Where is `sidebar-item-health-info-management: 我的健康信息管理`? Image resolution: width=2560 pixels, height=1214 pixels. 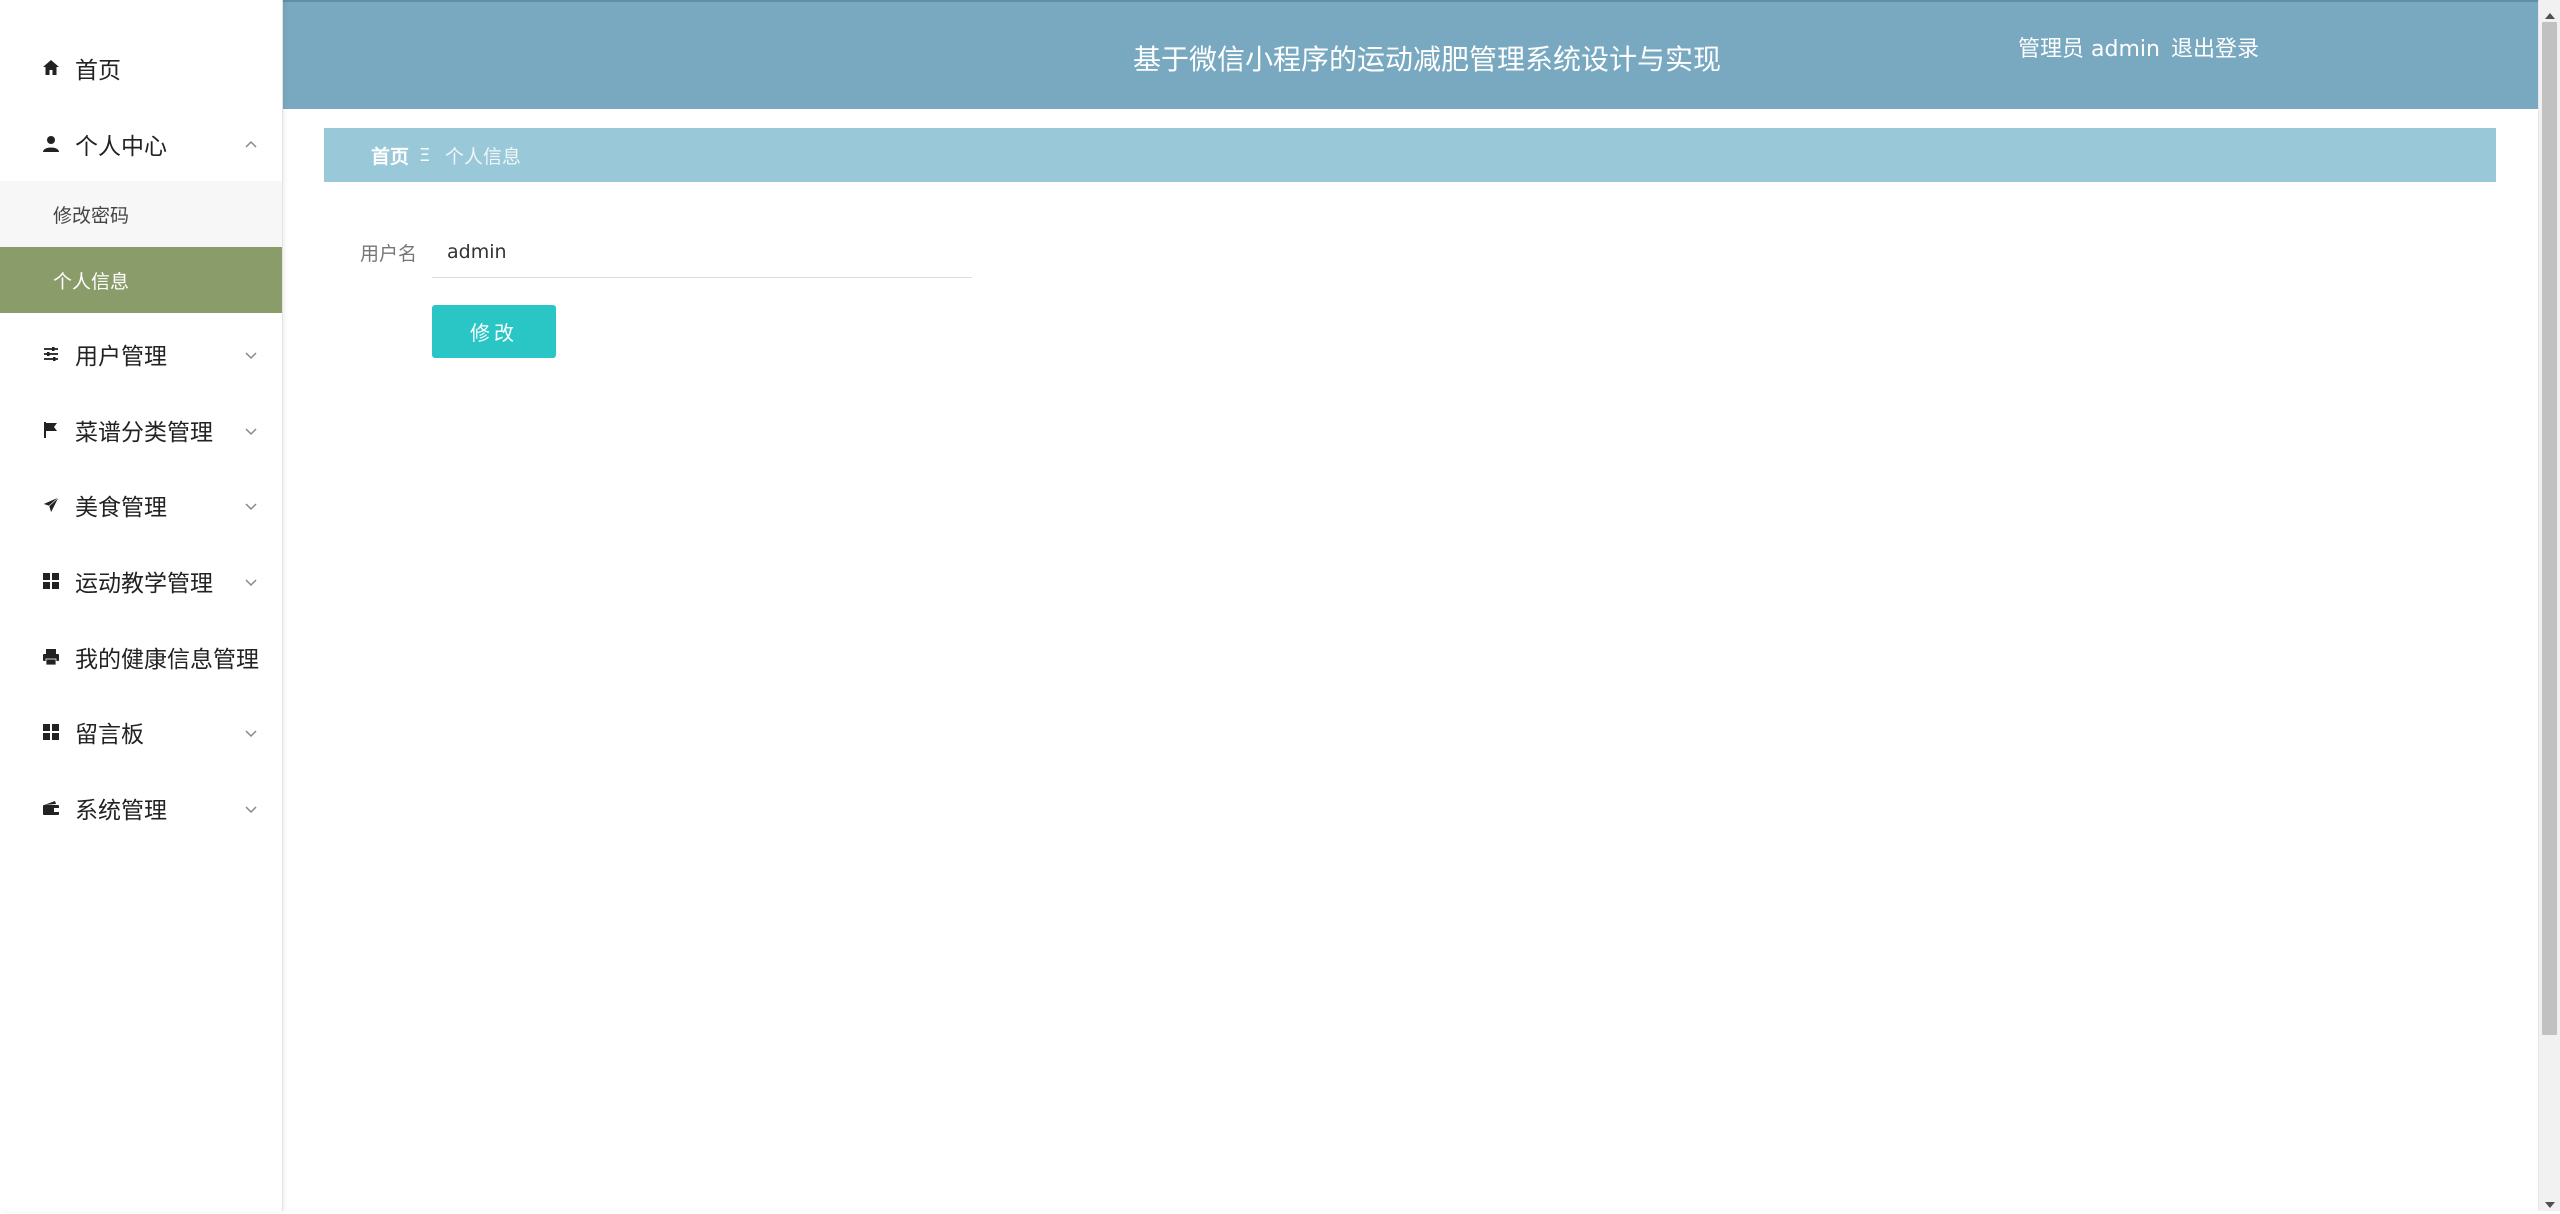 sidebar-item-health-info-management: 我的健康信息管理 is located at coordinates (141, 657).